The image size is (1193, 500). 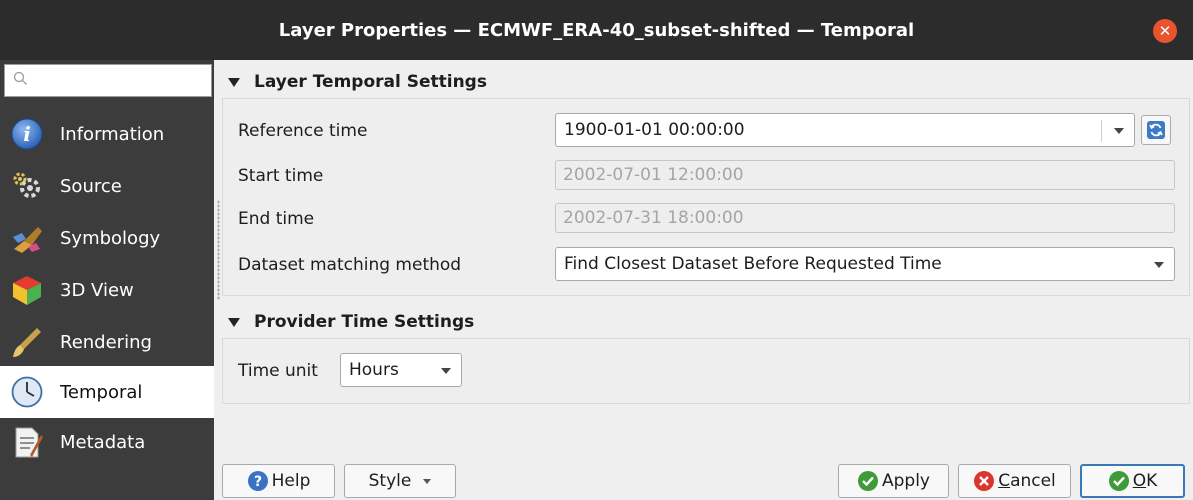 What do you see at coordinates (1145, 481) in the screenshot?
I see `ok-label: OK` at bounding box center [1145, 481].